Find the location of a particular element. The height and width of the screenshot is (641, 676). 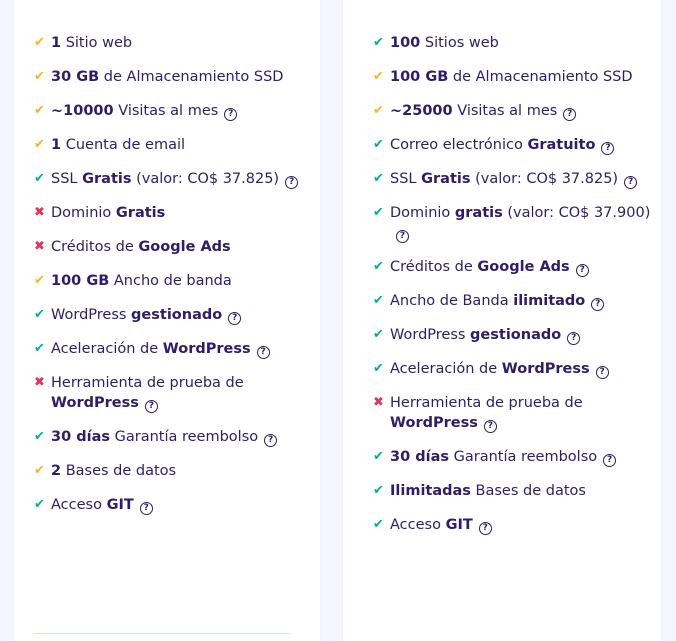

feature-text: SSL is located at coordinates (406, 179).